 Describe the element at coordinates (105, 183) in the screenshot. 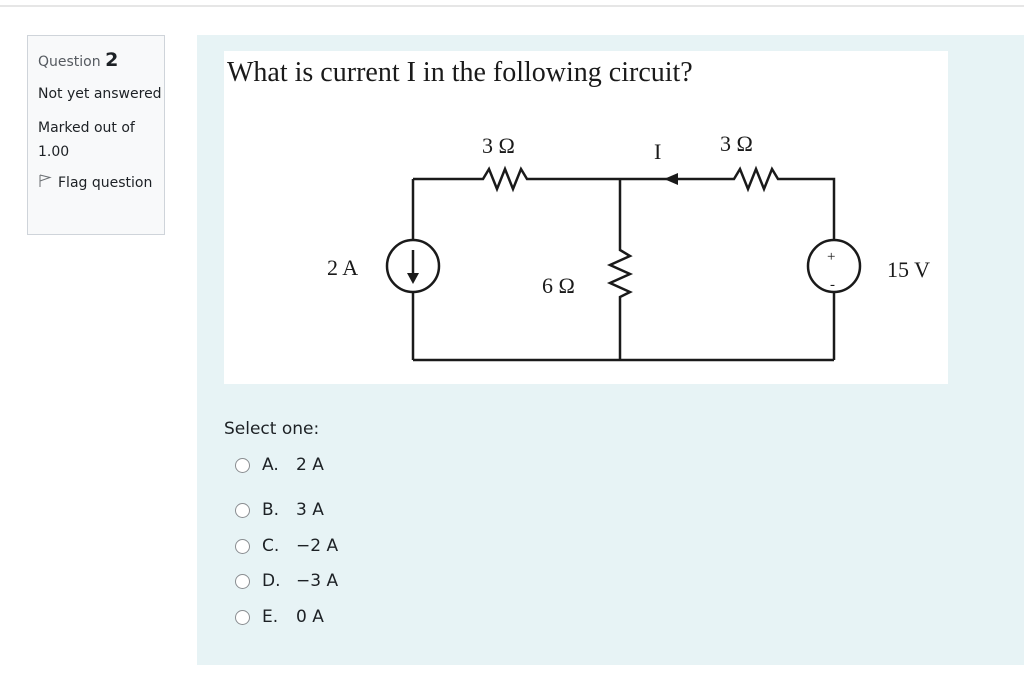

I see `flag-question-label: Flag question` at that location.